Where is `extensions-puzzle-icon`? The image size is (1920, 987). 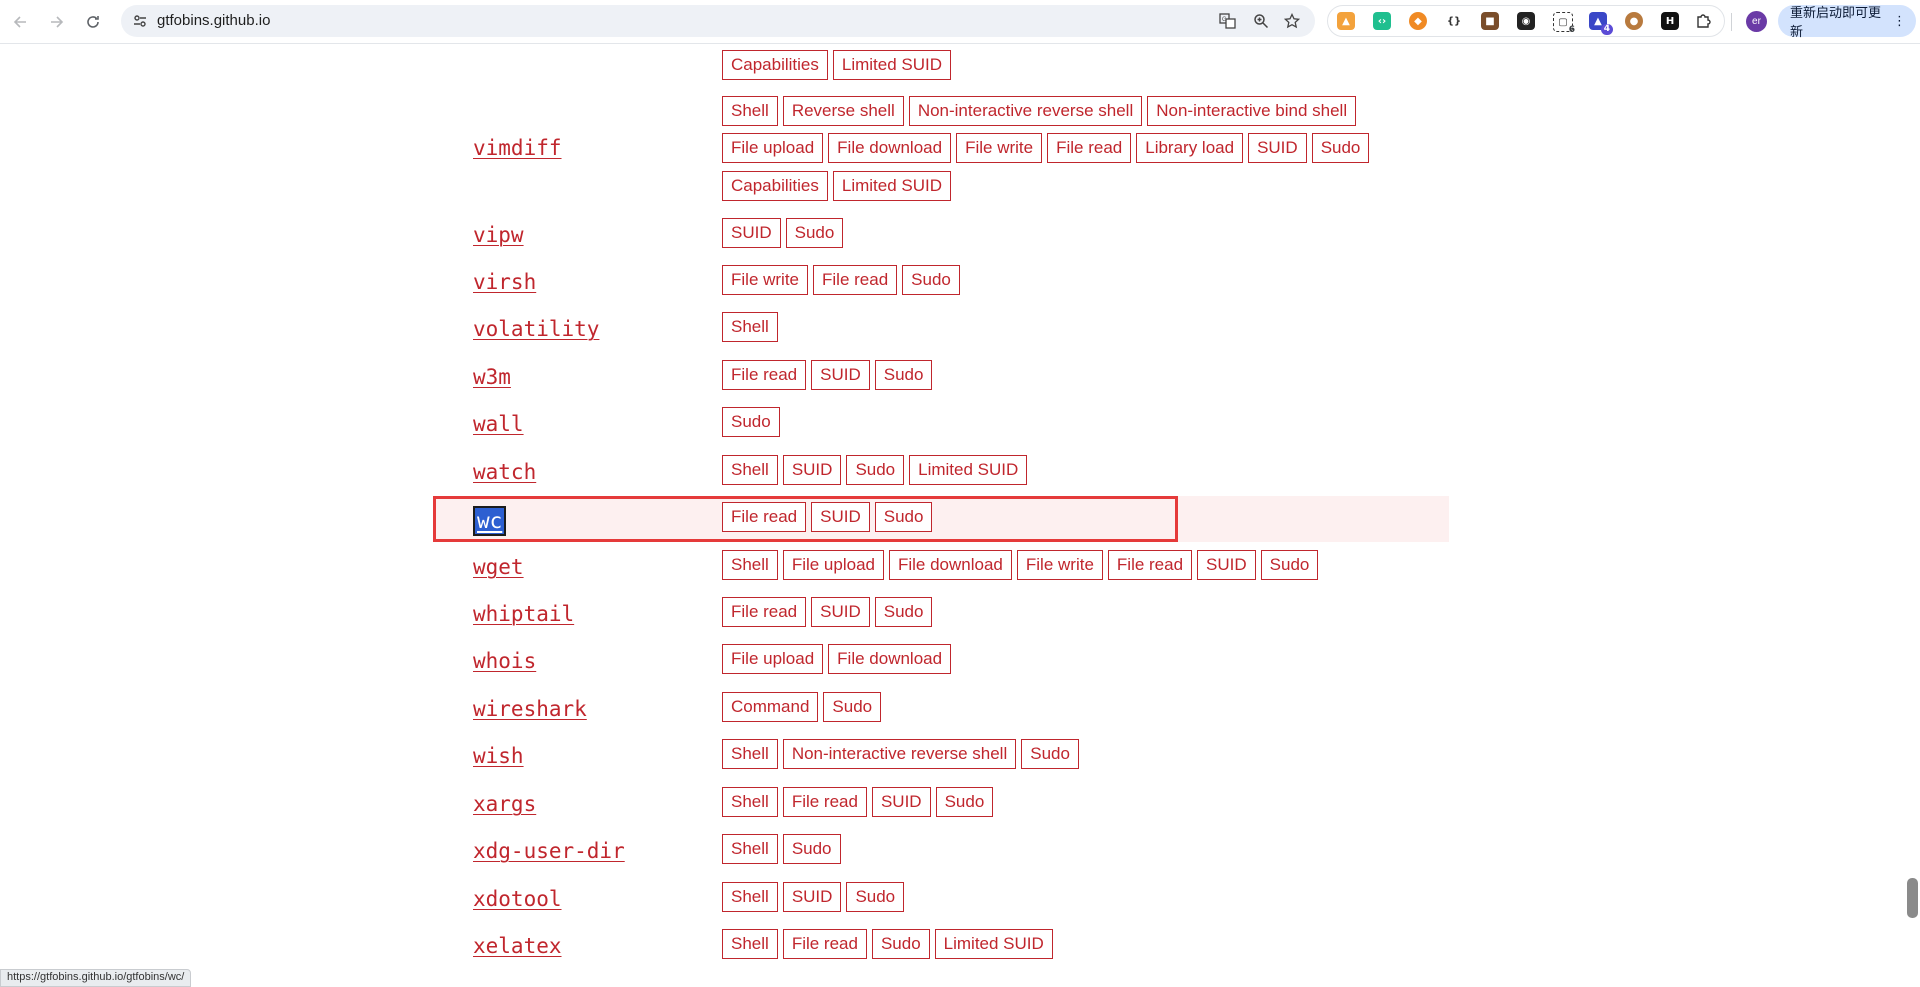
extensions-puzzle-icon is located at coordinates (1703, 21).